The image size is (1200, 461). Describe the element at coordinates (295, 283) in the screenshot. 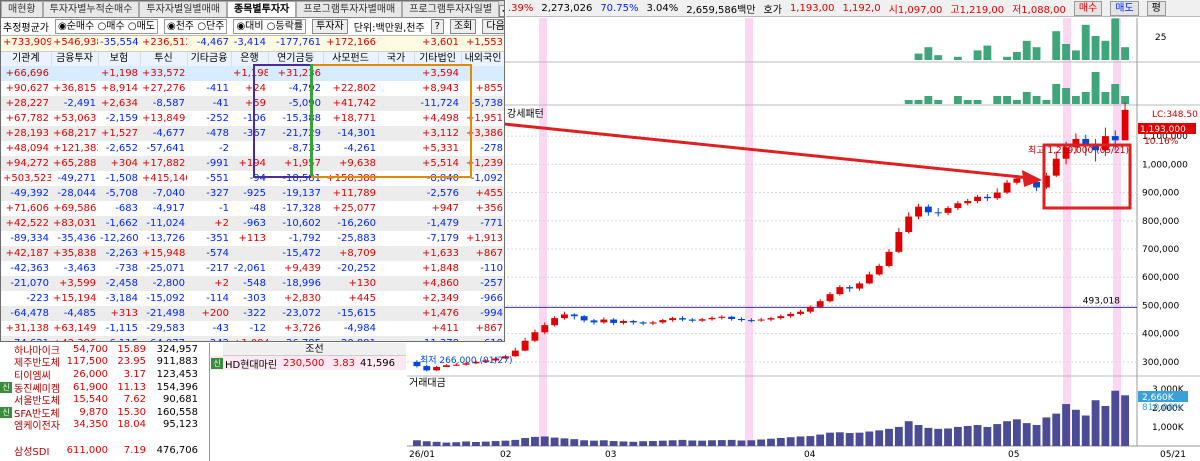

I see `table-cell: -18,996` at that location.